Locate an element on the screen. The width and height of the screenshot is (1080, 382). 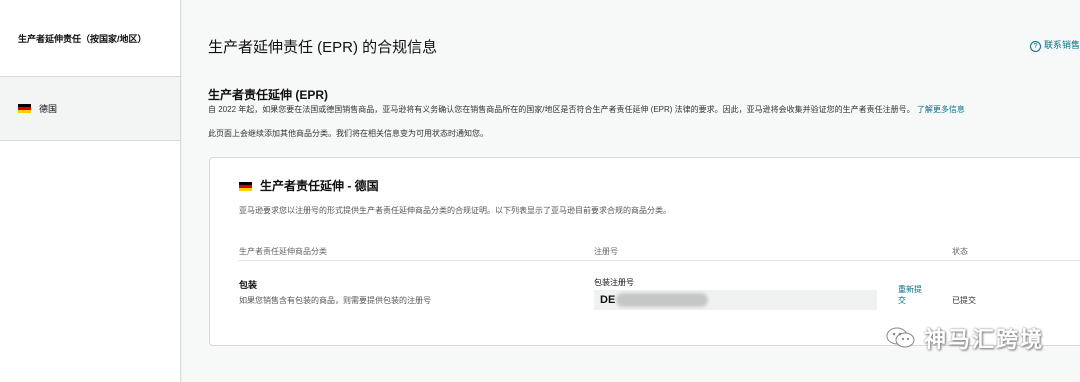
registration-label: 包装注册号 is located at coordinates (614, 282).